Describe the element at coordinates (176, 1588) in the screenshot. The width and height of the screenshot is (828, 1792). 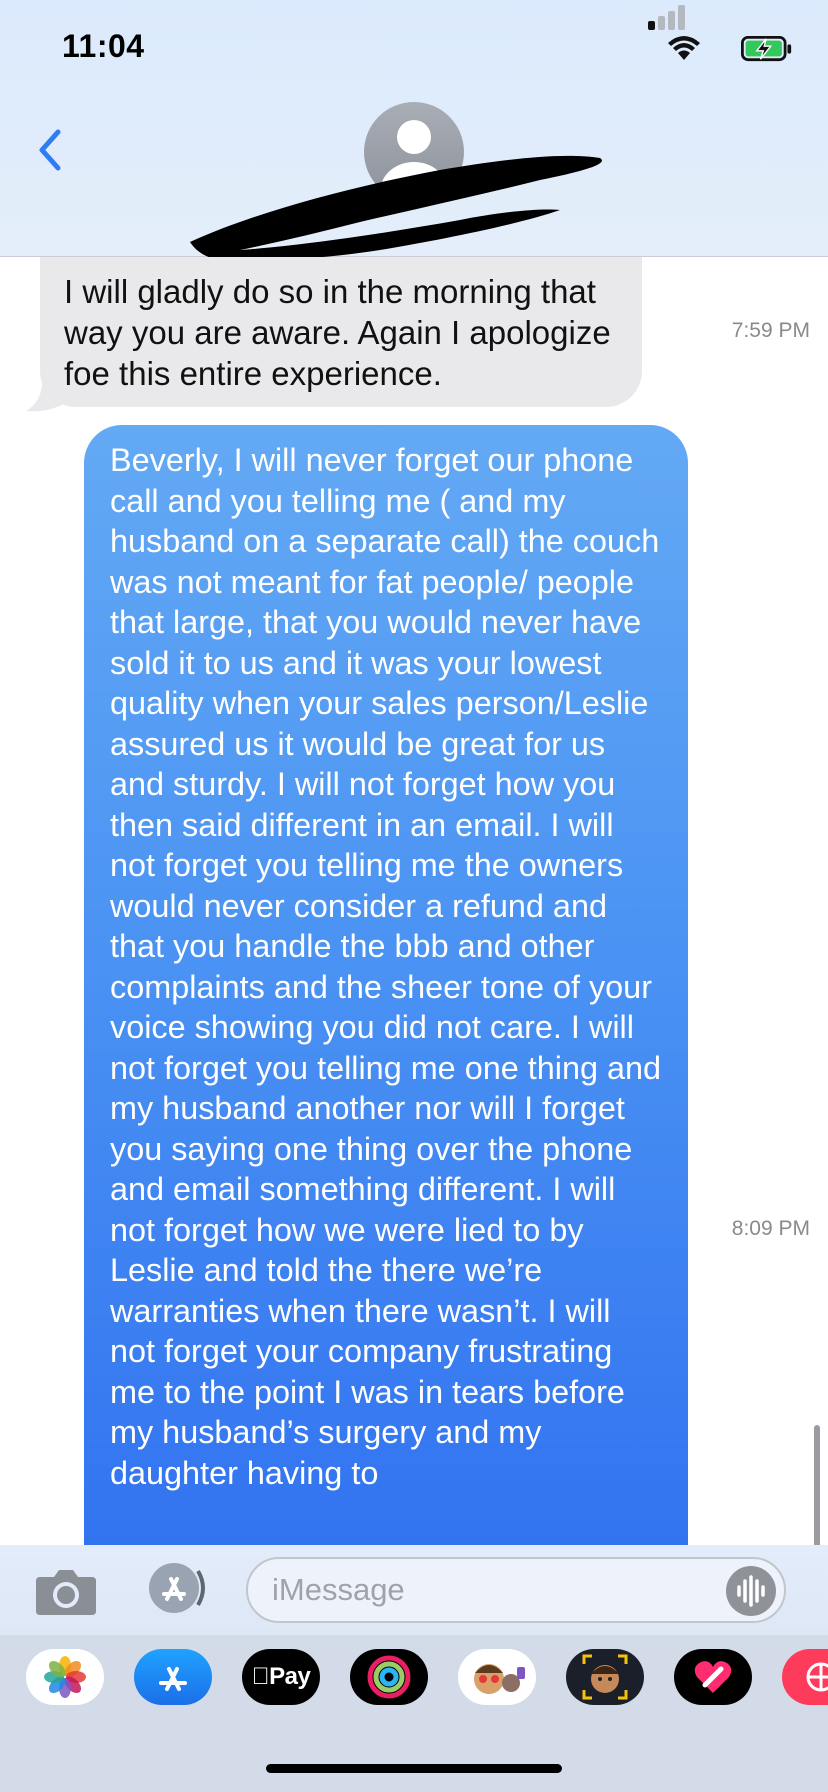
I see `app-store-drawer-icon` at that location.